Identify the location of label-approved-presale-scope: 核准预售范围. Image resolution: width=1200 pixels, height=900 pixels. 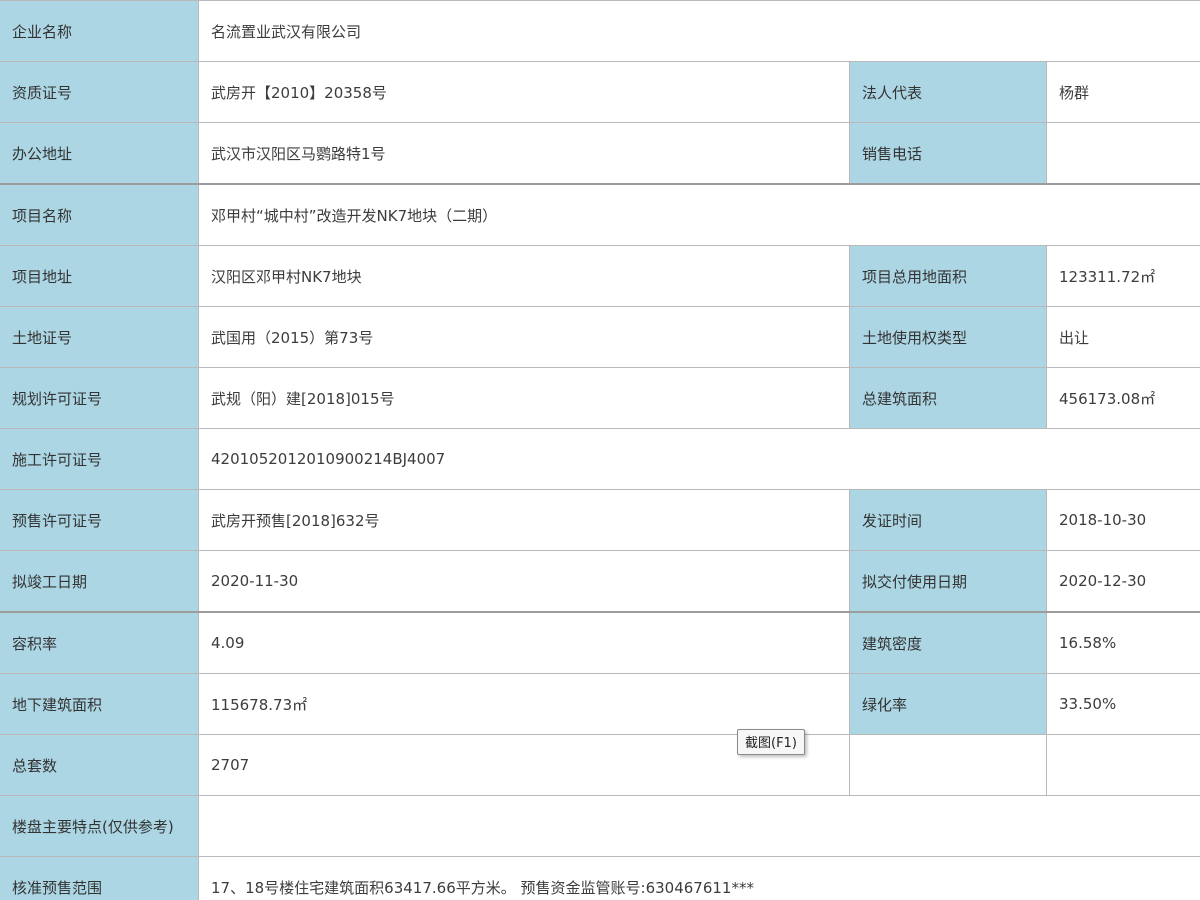
(99, 878).